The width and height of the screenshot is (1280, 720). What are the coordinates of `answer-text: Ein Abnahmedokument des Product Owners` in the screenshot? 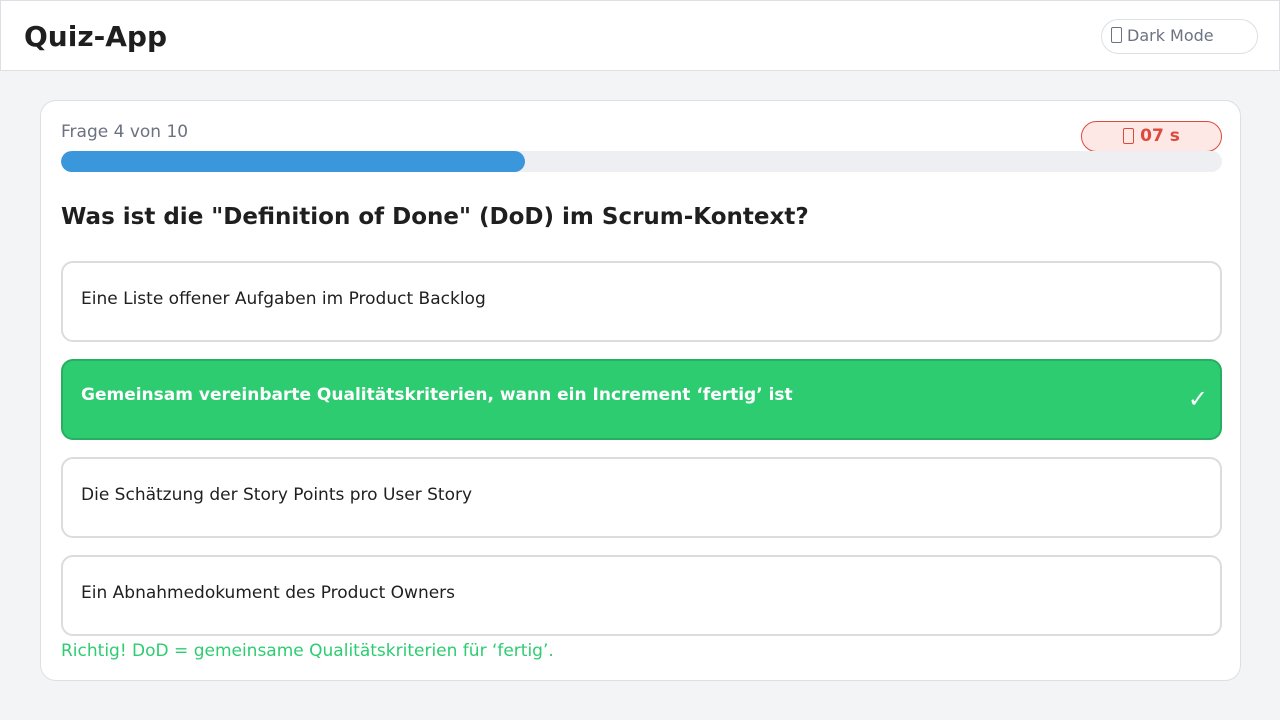 It's located at (268, 593).